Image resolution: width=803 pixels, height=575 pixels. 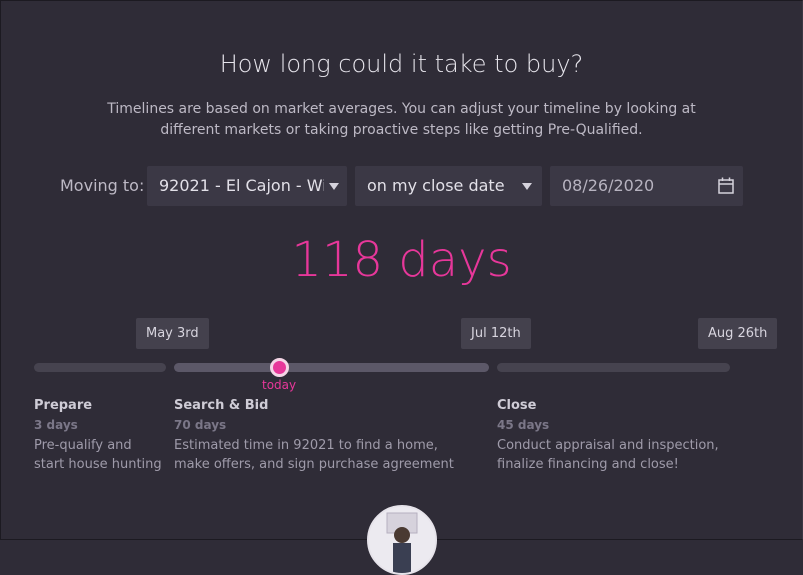 What do you see at coordinates (496, 333) in the screenshot?
I see `marker-bid-end-date: Jul 12th` at bounding box center [496, 333].